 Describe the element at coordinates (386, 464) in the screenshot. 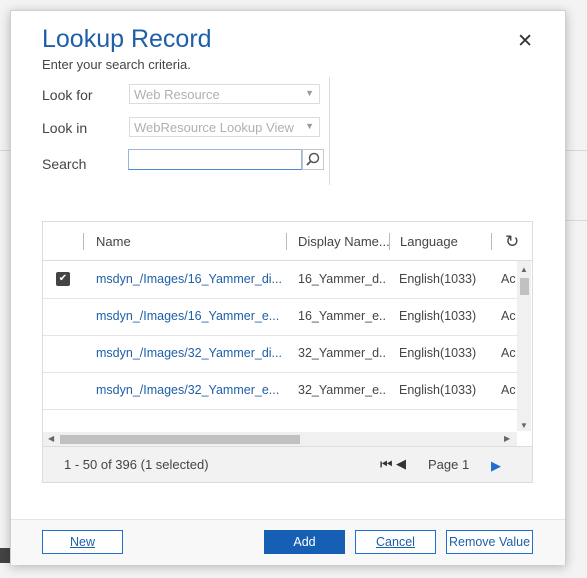

I see `first-page-icon: ⏮` at that location.